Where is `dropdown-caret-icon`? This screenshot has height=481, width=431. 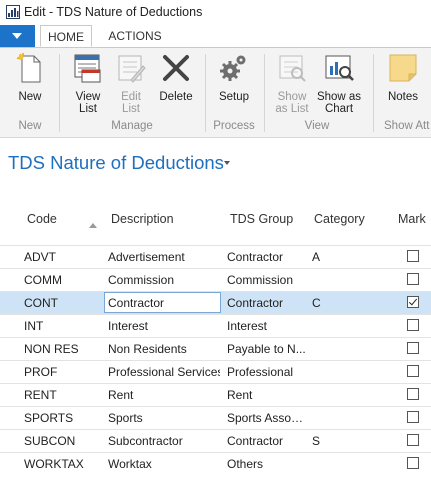
dropdown-caret-icon is located at coordinates (17, 36).